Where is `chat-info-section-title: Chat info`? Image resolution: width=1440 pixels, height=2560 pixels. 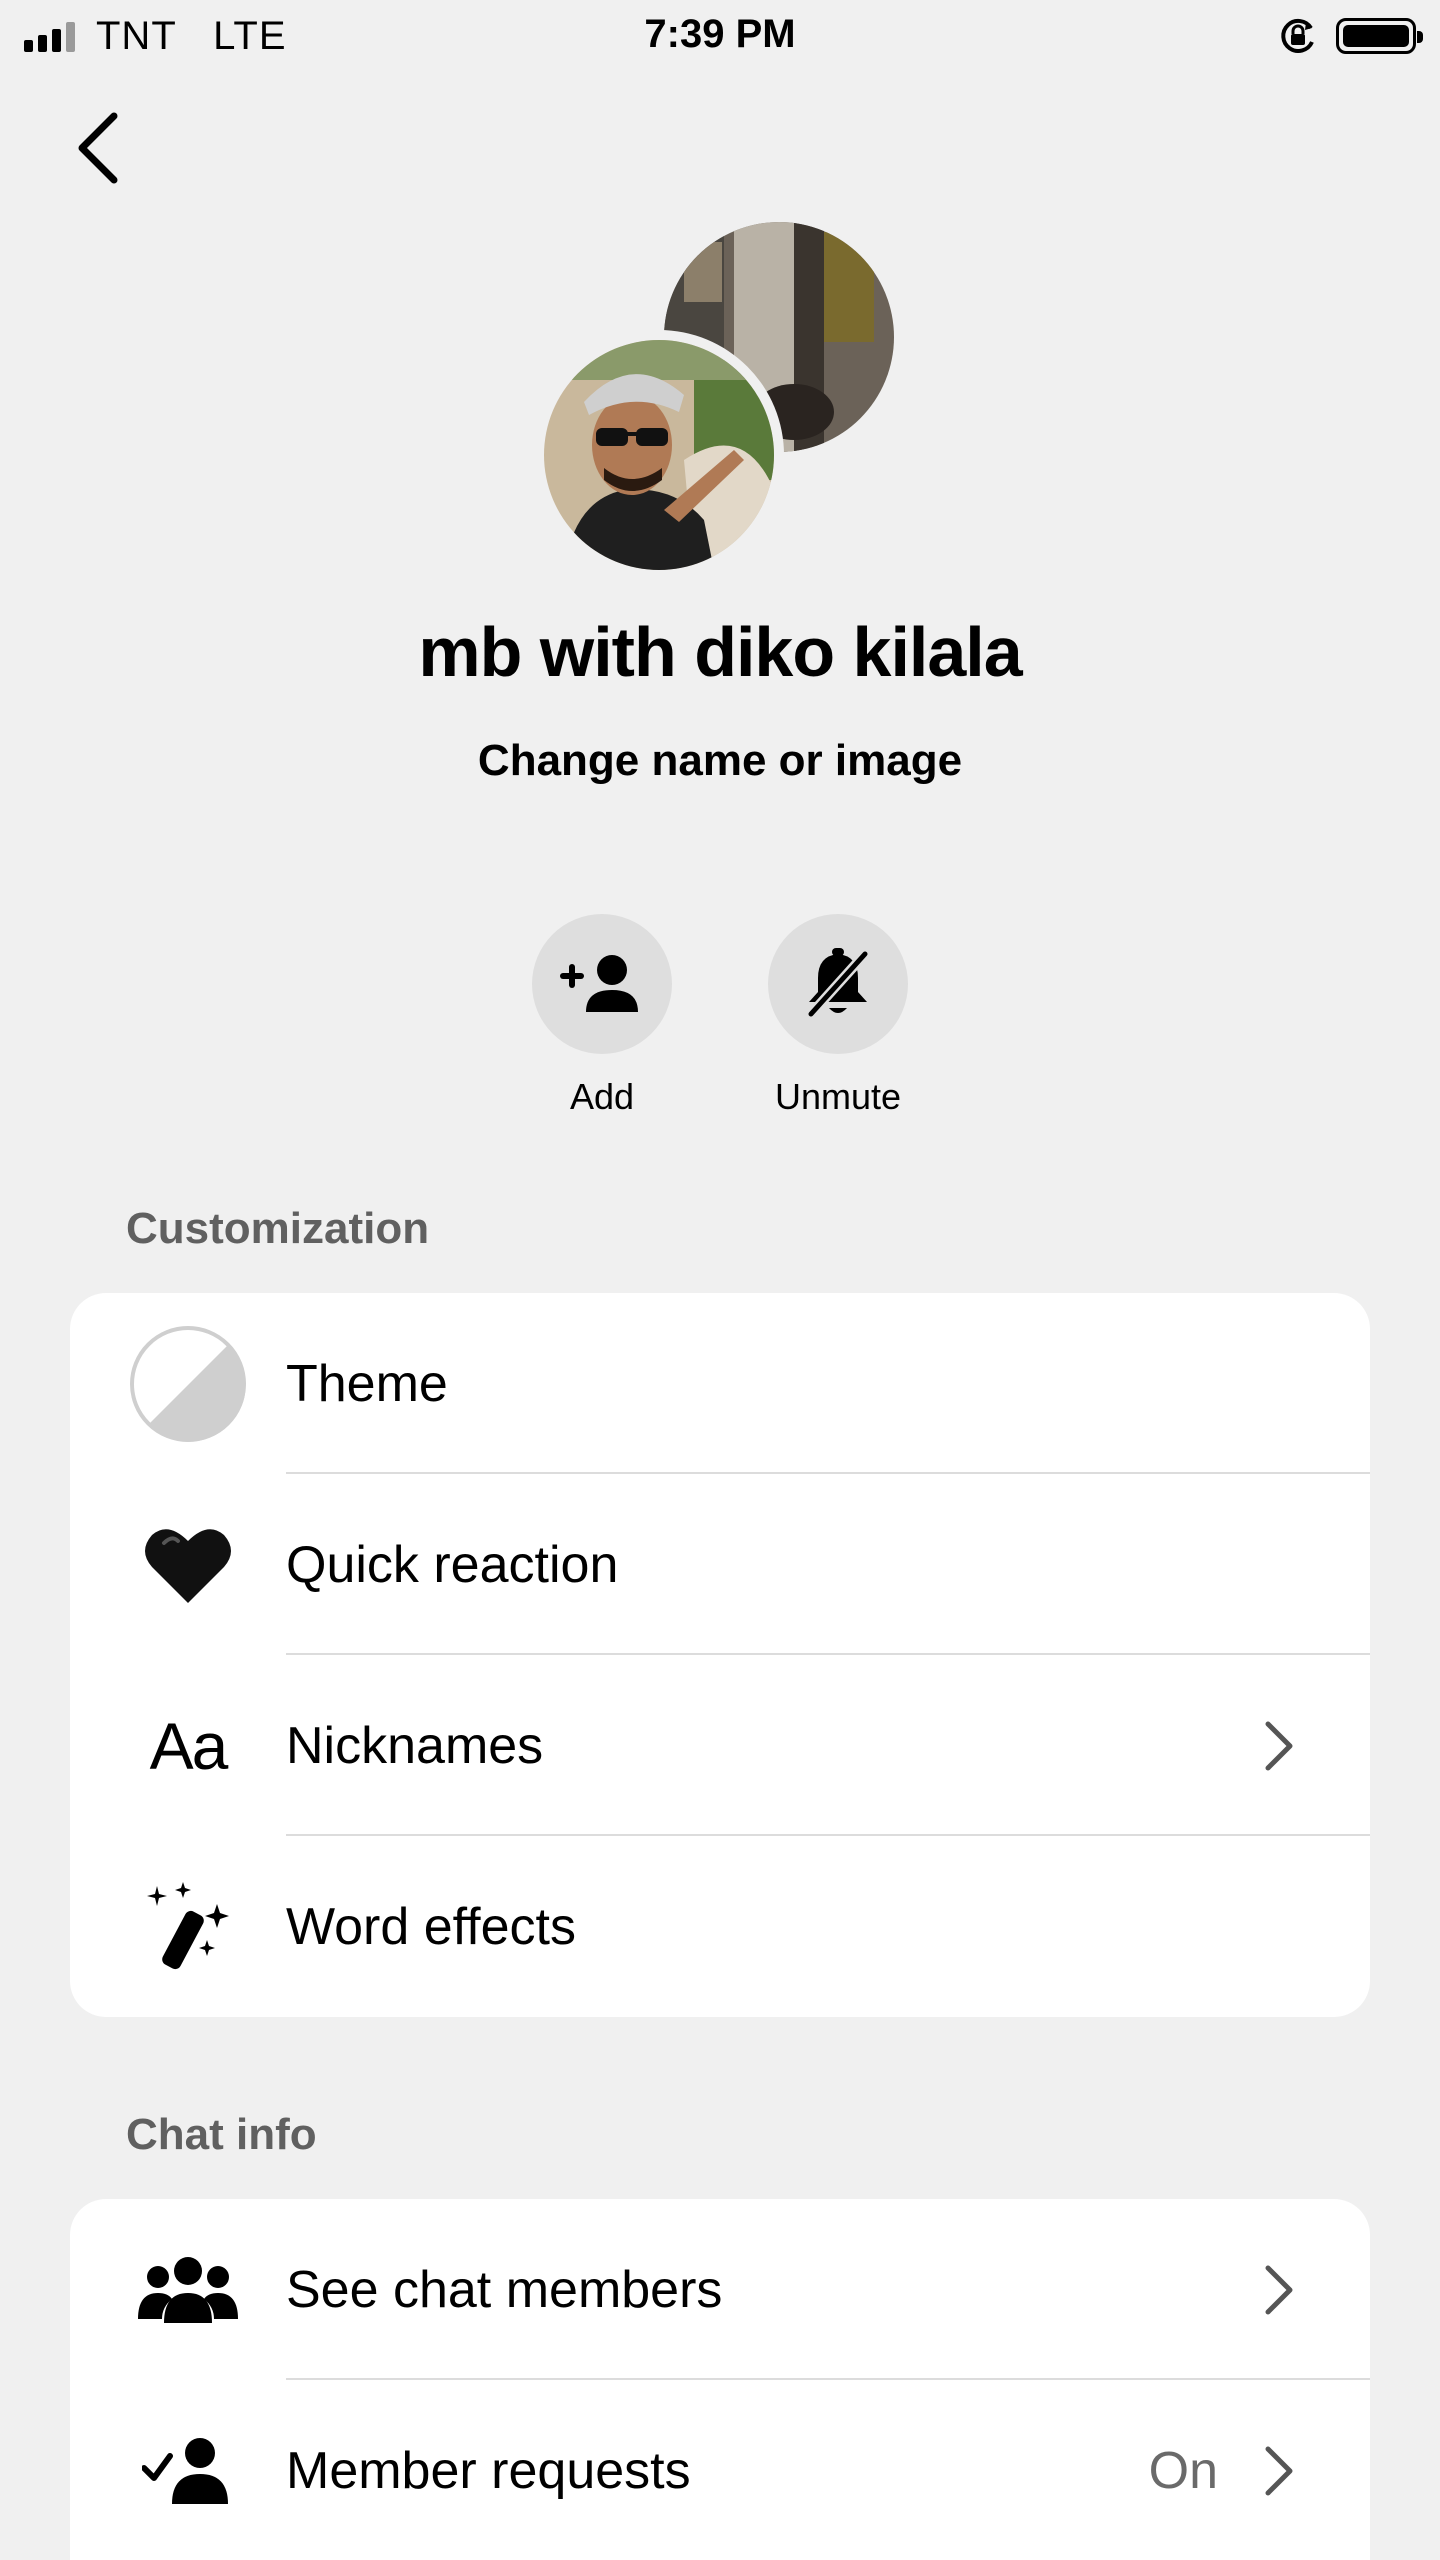
chat-info-section-title: Chat info is located at coordinates (221, 2134).